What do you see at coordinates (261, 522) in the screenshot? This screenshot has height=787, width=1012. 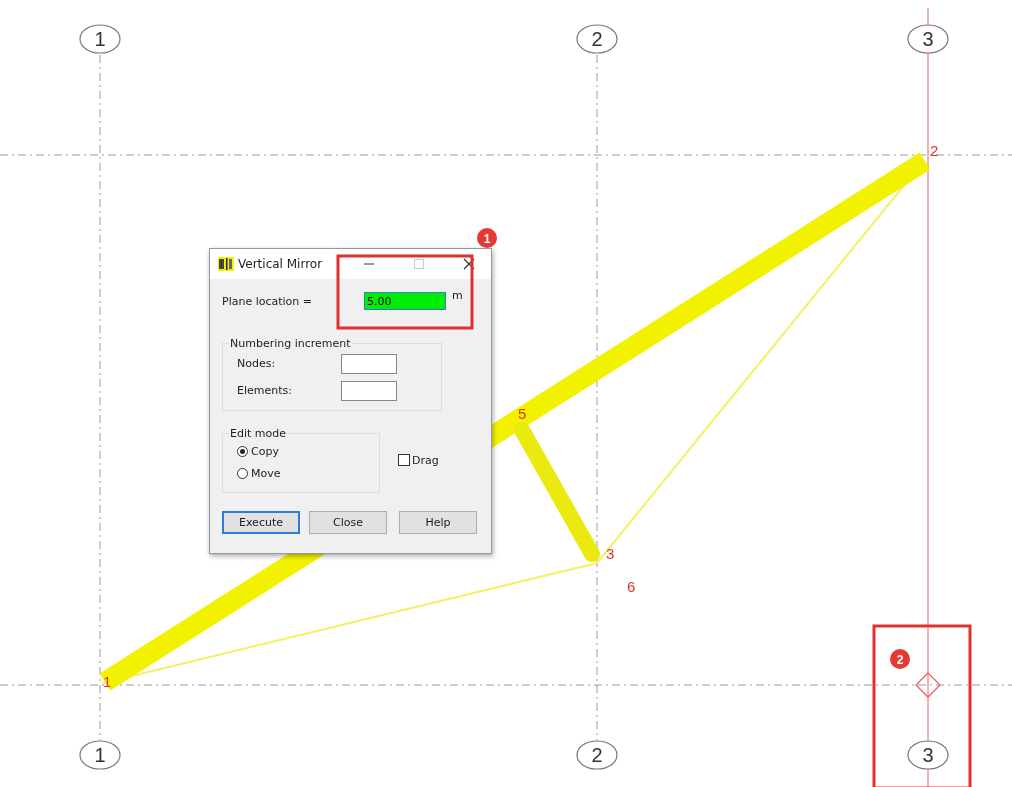 I see `dialog-button: Execute` at bounding box center [261, 522].